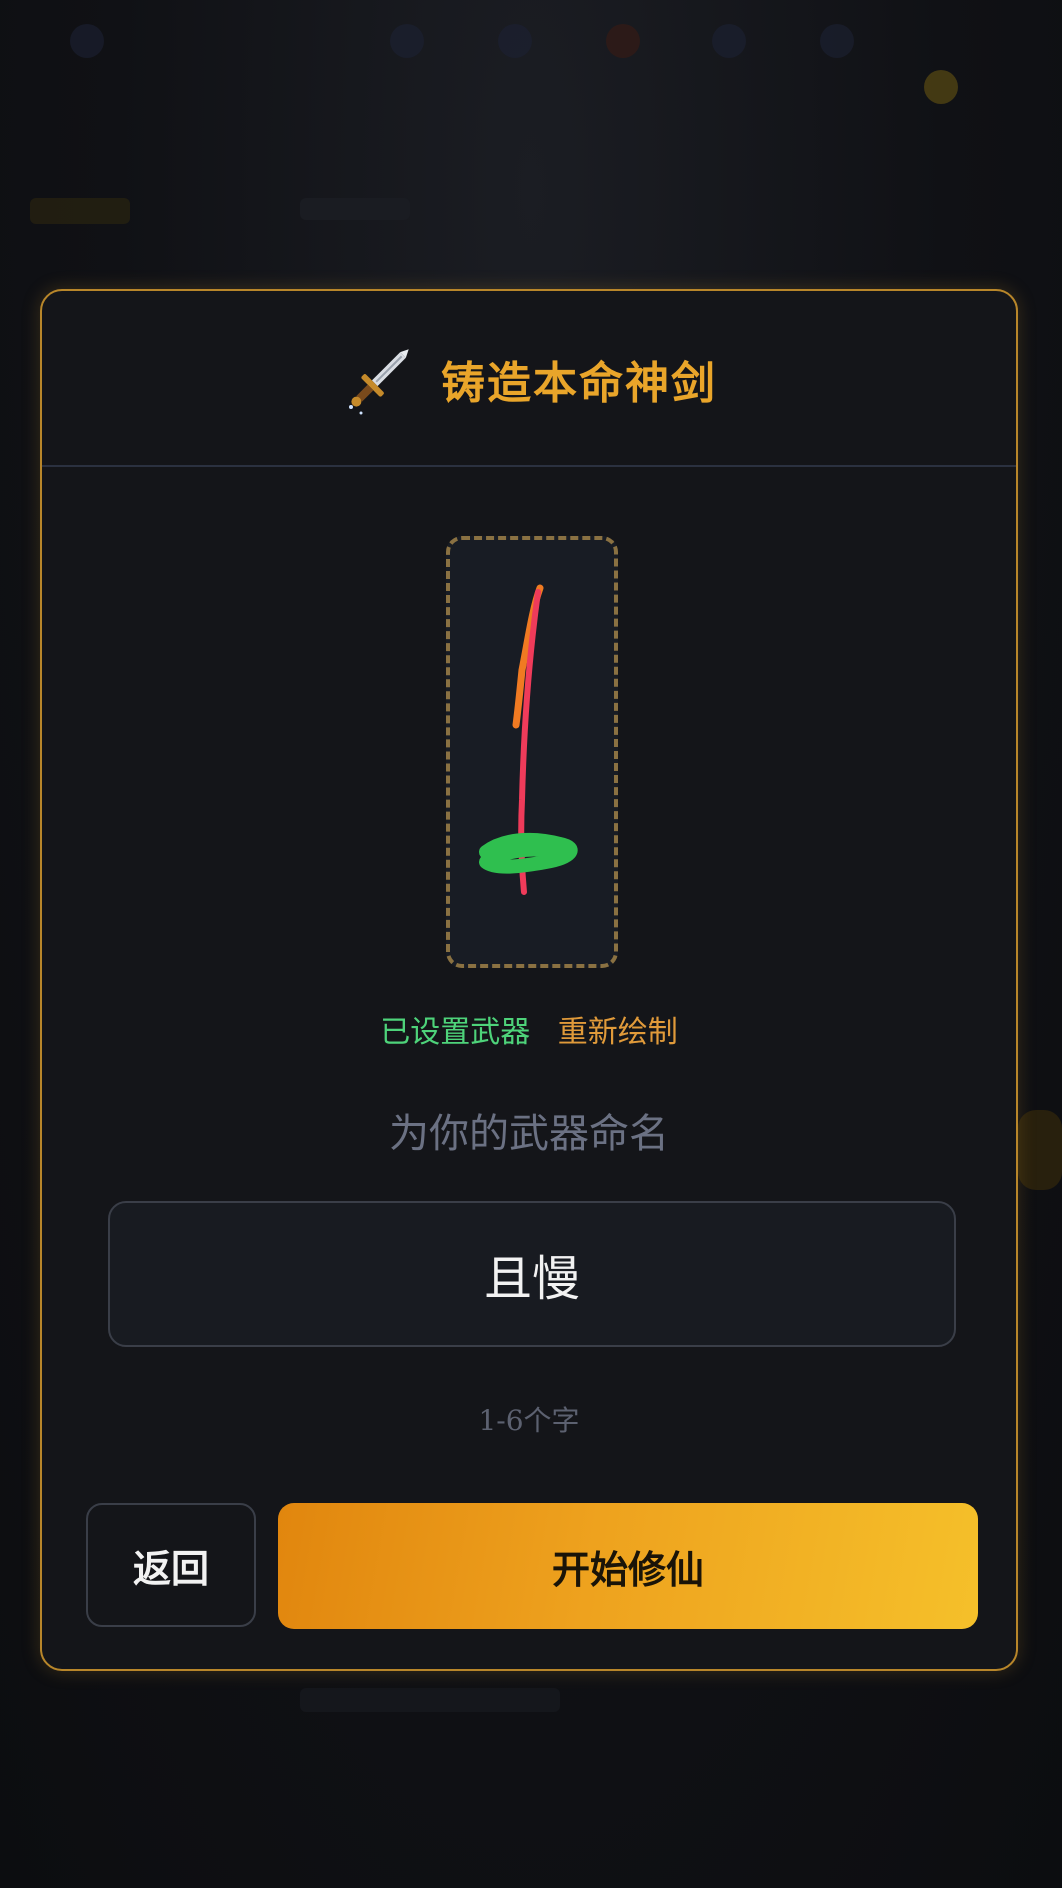  What do you see at coordinates (532, 1274) in the screenshot?
I see `weapon-name-input` at bounding box center [532, 1274].